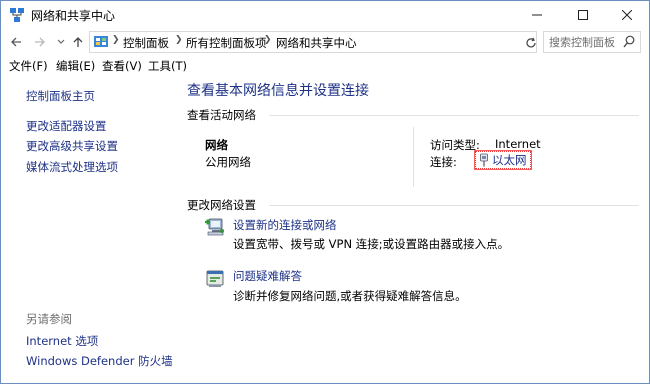 The width and height of the screenshot is (650, 384). I want to click on setup-new-connection-link: 设置新的连接或网络, so click(285, 225).